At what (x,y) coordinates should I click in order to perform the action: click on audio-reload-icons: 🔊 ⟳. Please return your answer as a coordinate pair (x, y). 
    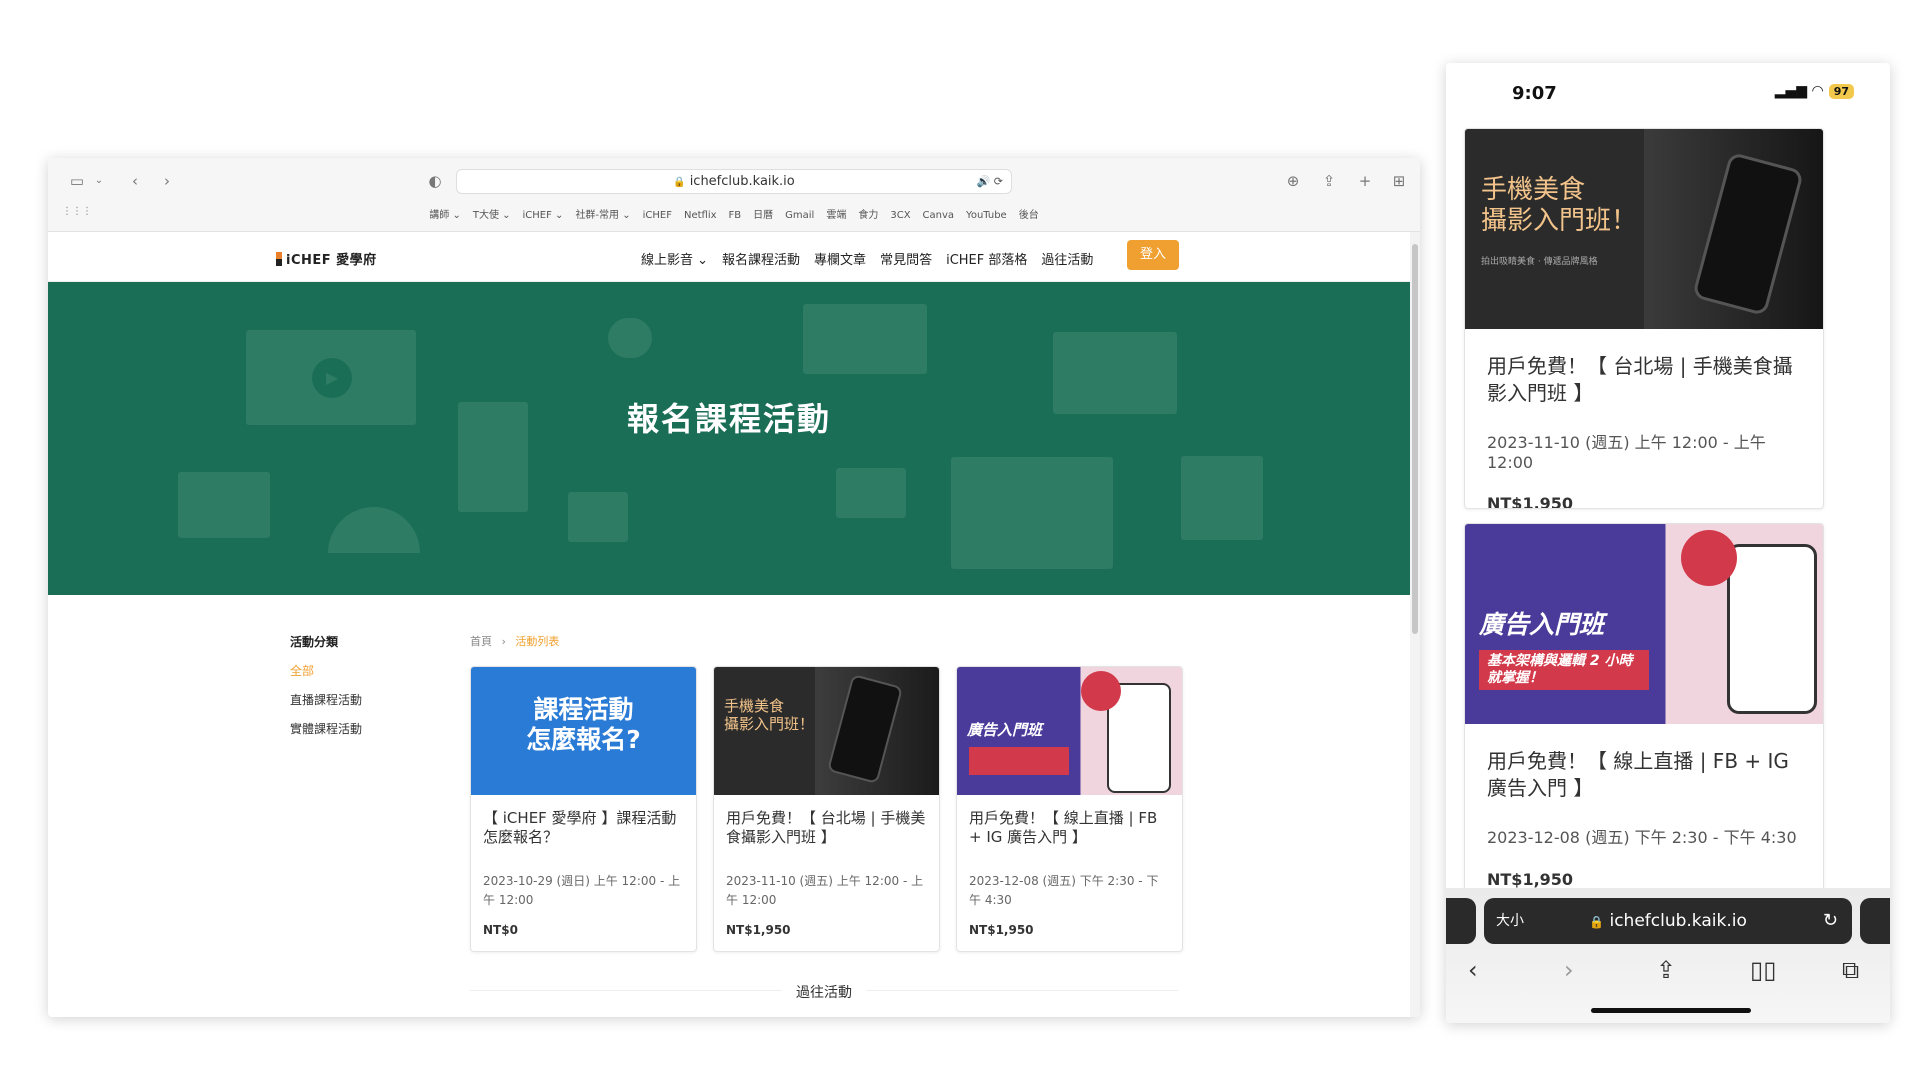
    Looking at the image, I should click on (990, 181).